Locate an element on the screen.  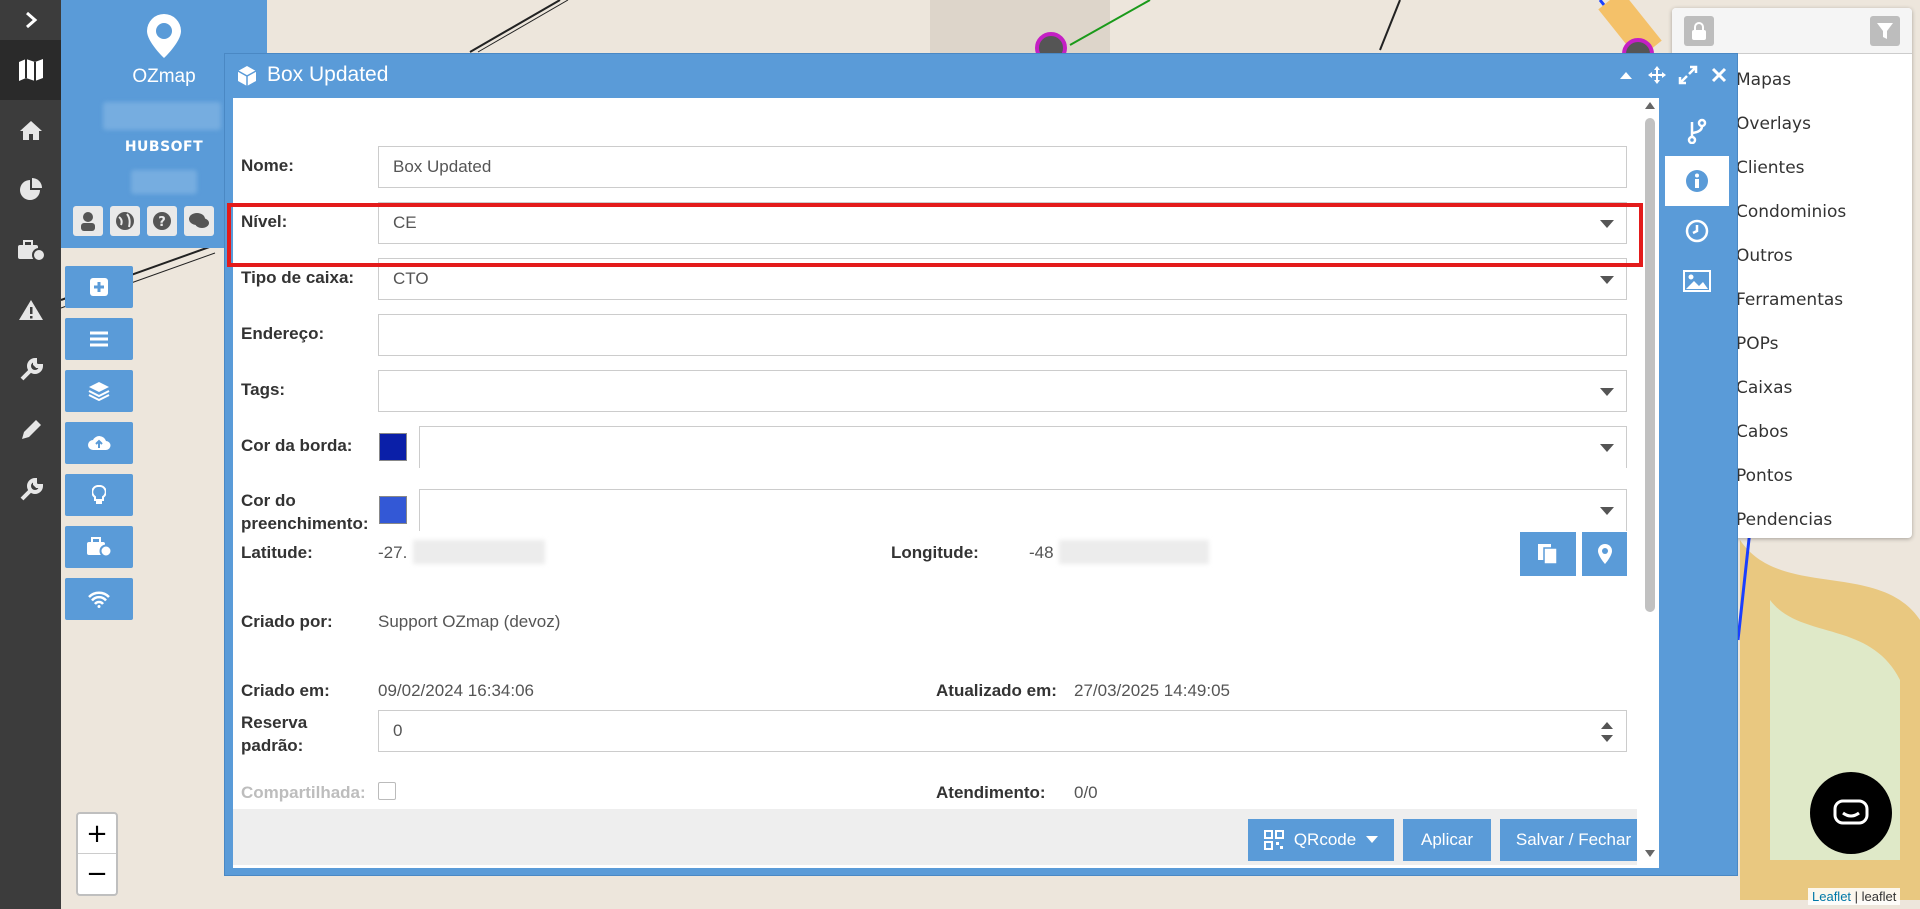
dialog-title: Box Updated is located at coordinates (328, 74).